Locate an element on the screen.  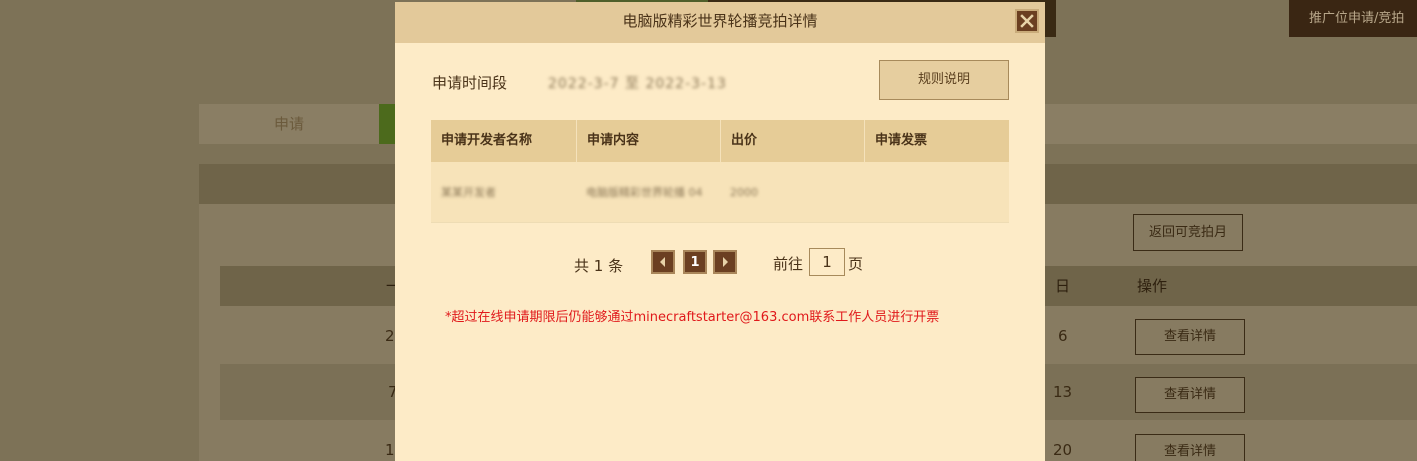
ad-slot-apply-button: 推广位申请/竞拍 is located at coordinates (1353, 18).